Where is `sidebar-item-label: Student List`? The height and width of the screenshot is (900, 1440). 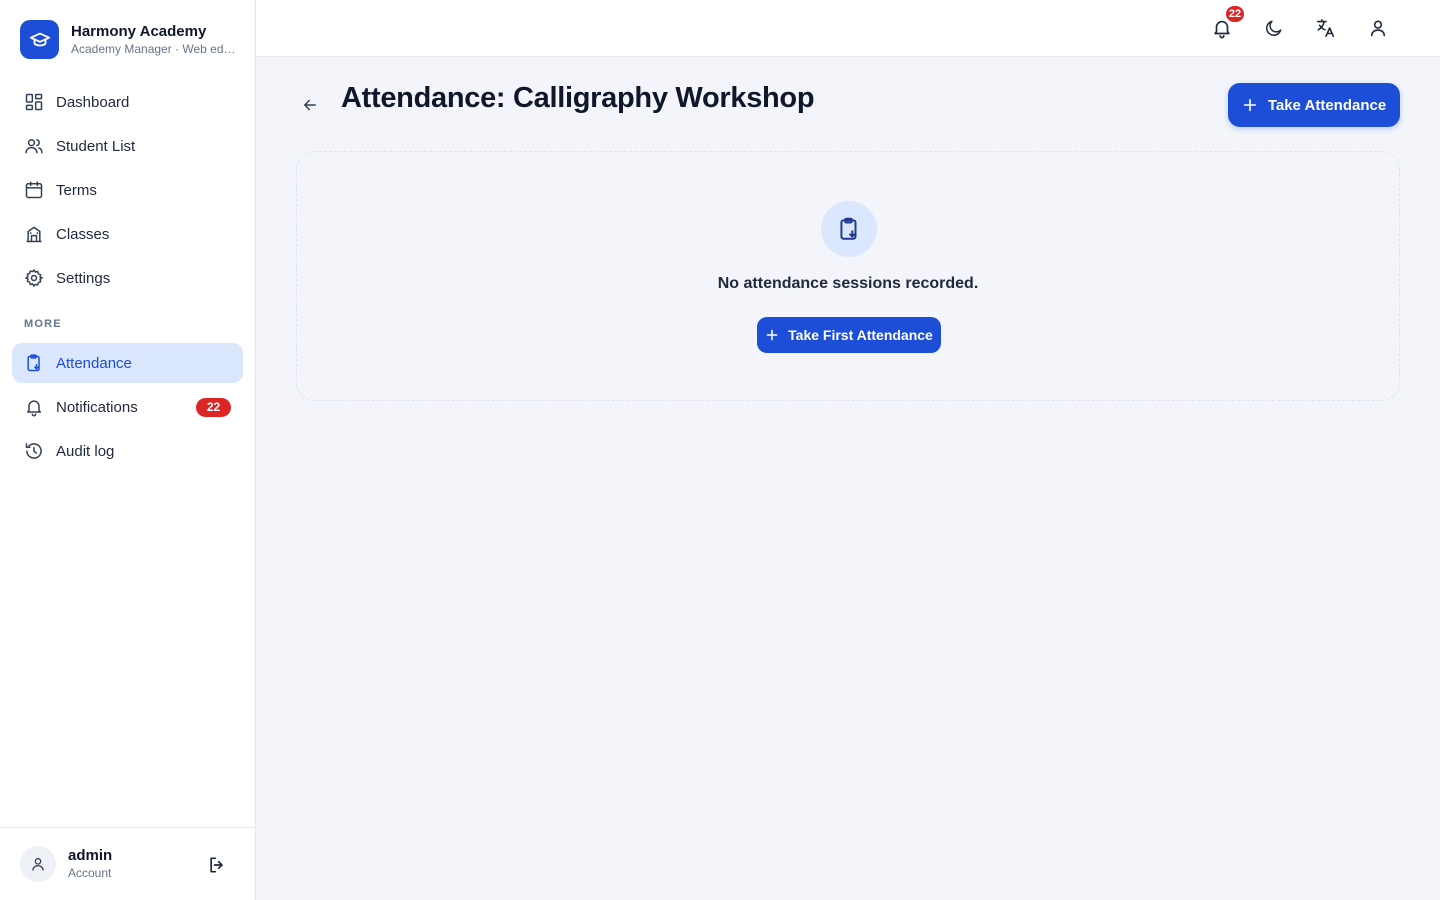
sidebar-item-label: Student List is located at coordinates (96, 146).